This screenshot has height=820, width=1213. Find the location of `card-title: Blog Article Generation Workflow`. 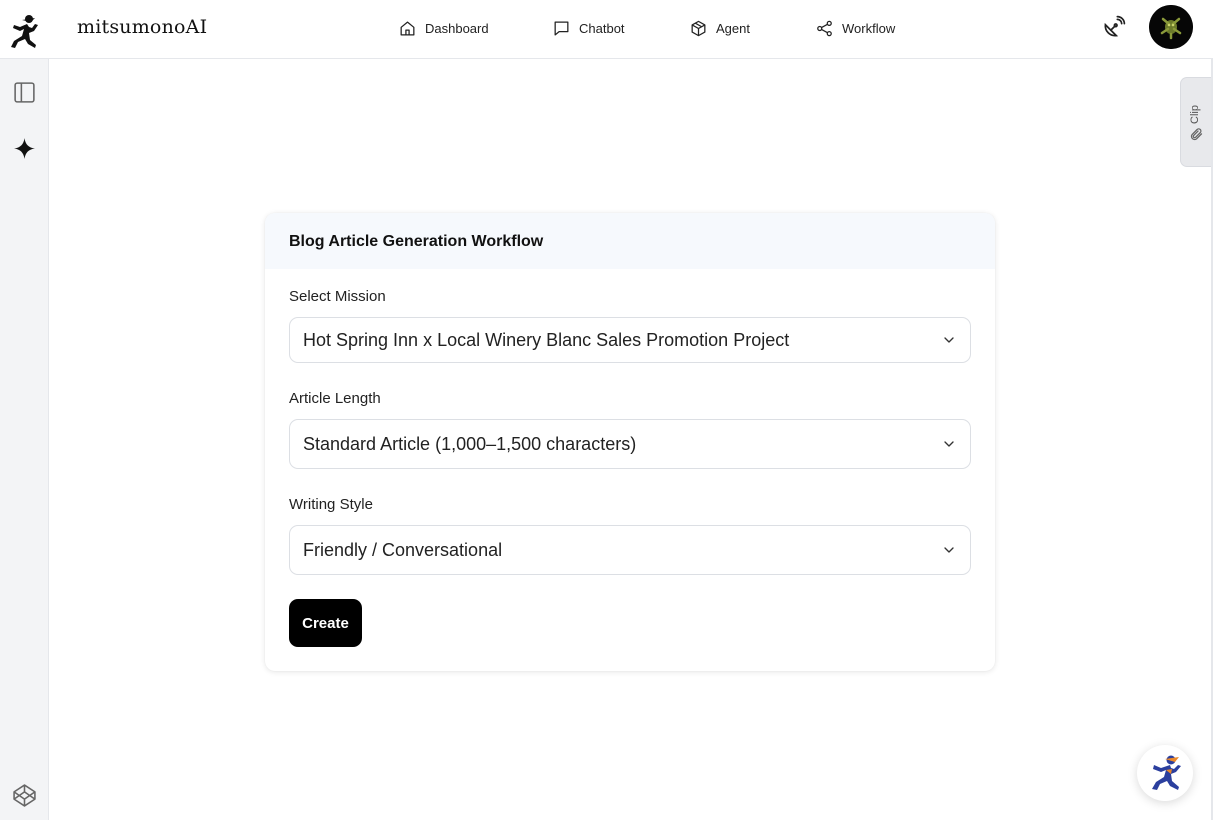

card-title: Blog Article Generation Workflow is located at coordinates (630, 241).